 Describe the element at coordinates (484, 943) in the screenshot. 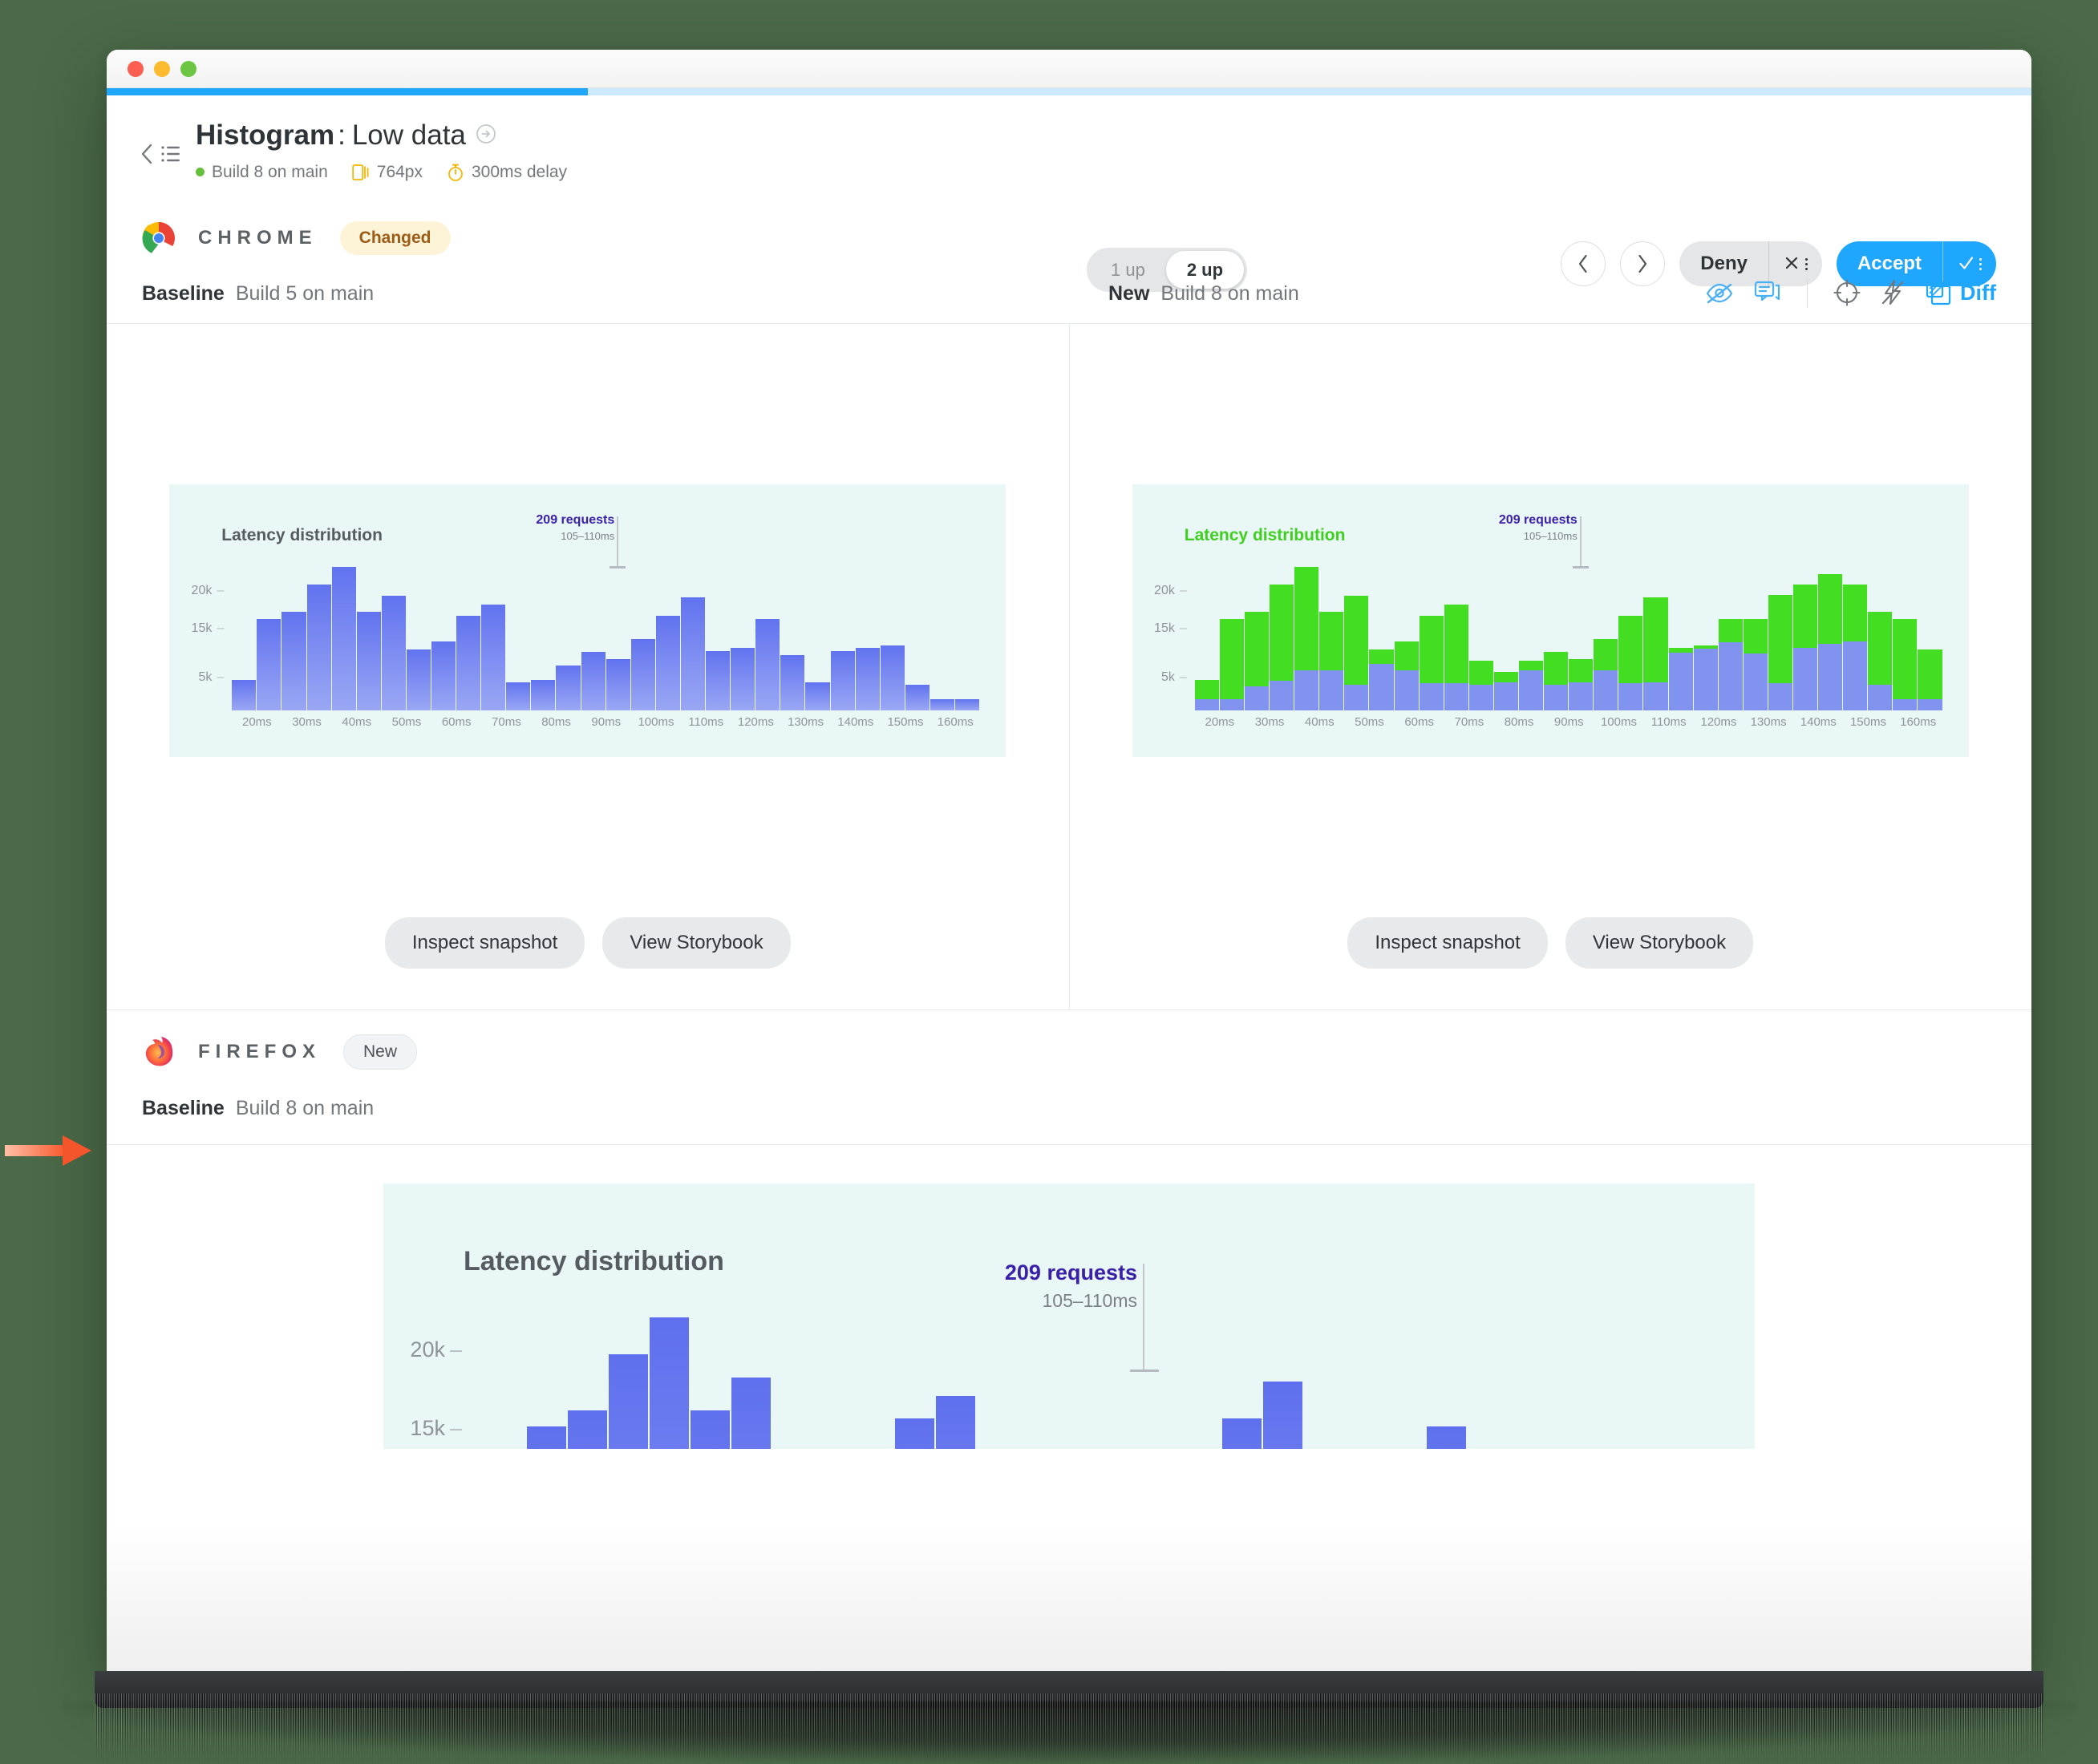

I see `inspect-snapshot-button-baseline: Inspect snapshot` at that location.